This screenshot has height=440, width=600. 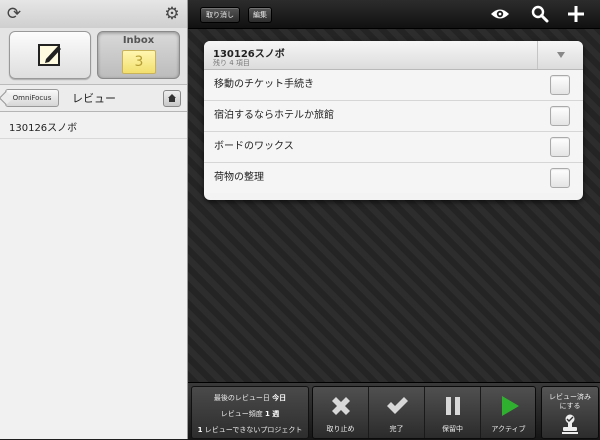 I want to click on x-icon, so click(x=340, y=406).